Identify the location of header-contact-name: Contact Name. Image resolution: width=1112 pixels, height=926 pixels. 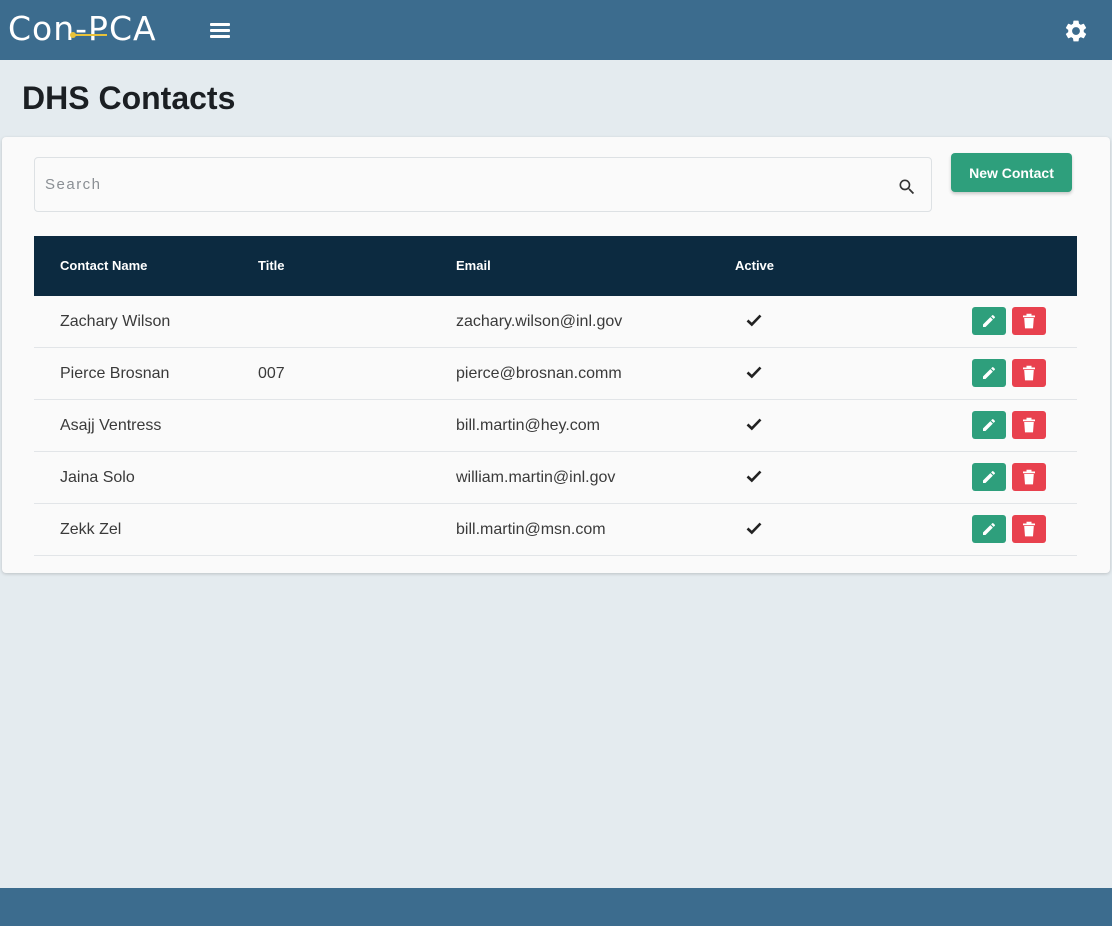
(103, 265).